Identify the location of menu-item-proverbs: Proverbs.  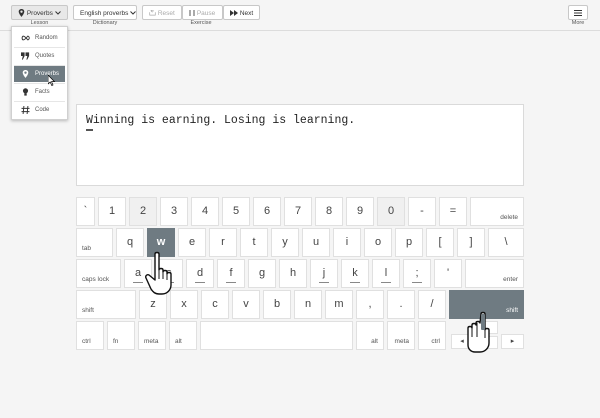
(39, 74).